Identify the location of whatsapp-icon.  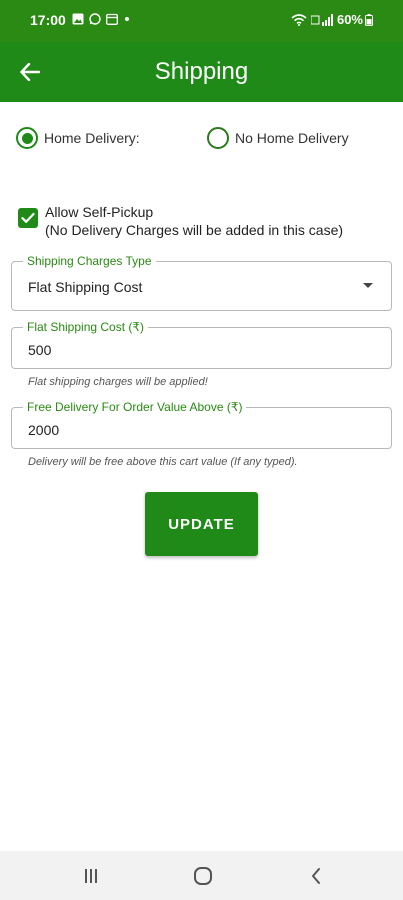
(95, 19).